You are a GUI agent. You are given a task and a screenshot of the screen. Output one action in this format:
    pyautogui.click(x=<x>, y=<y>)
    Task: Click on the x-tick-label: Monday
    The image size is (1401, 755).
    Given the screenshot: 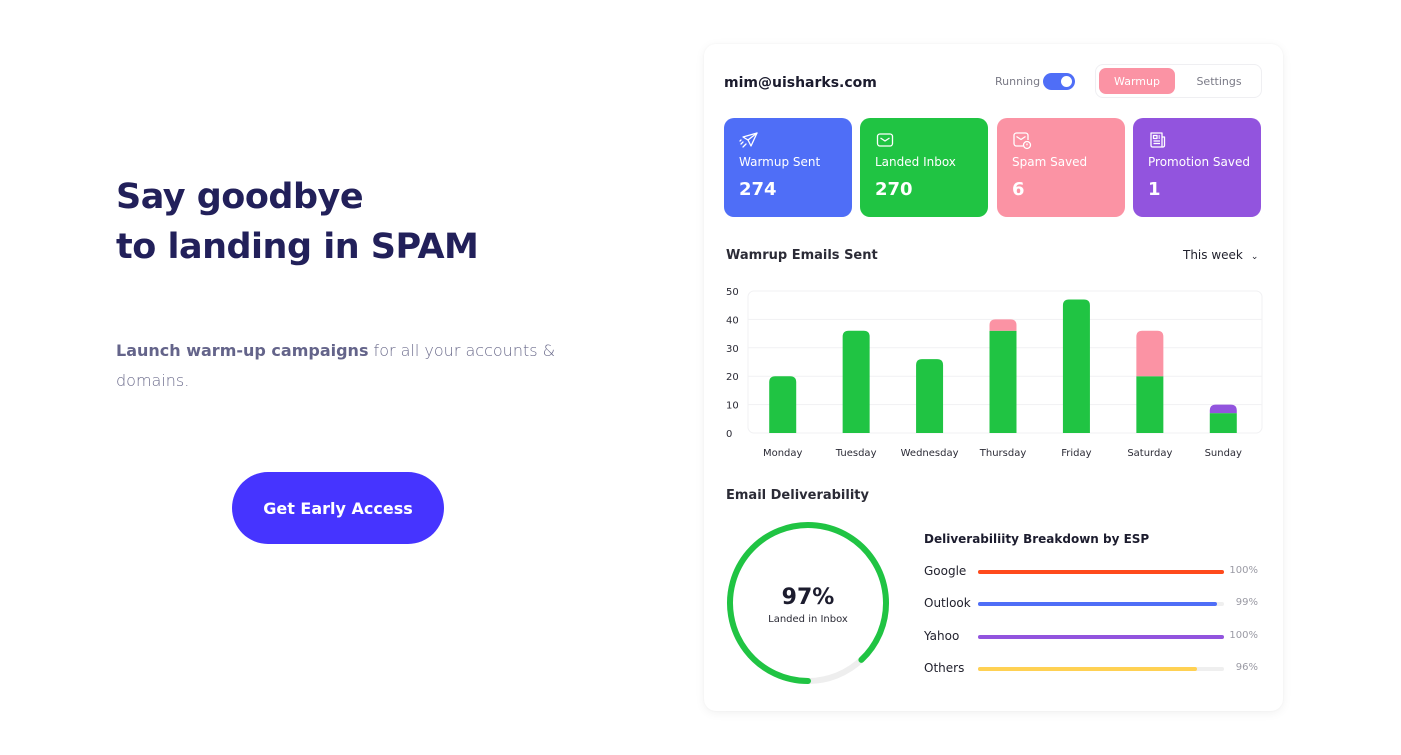 What is the action you would take?
    pyautogui.click(x=783, y=453)
    